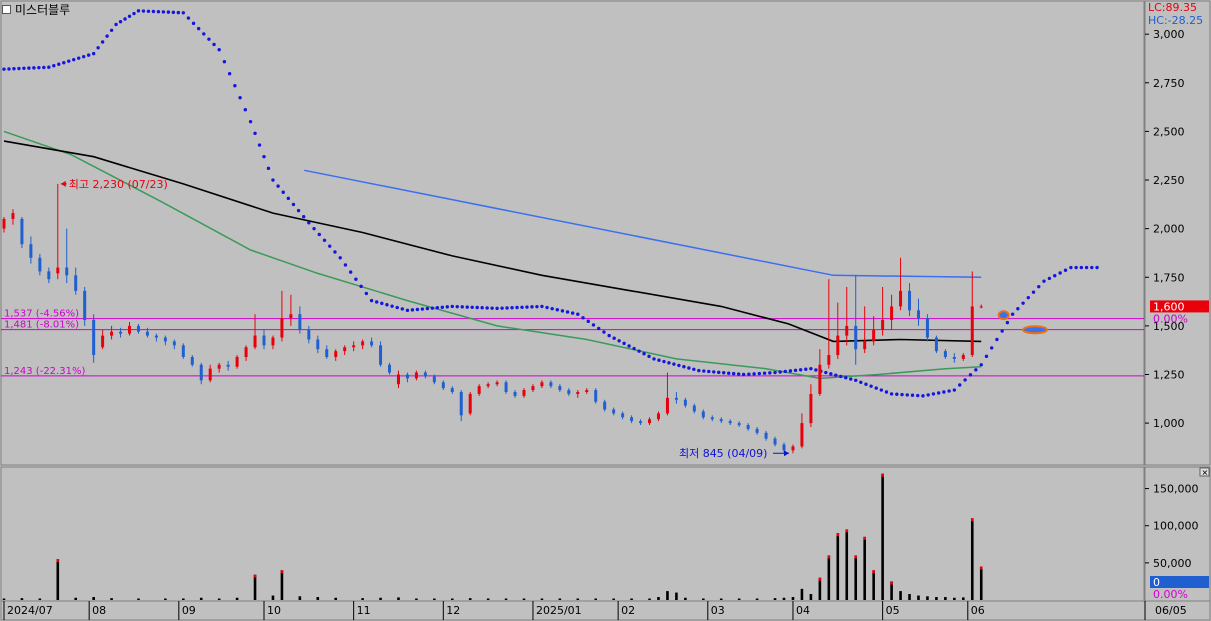 The image size is (1211, 621). I want to click on title-checkbox-icon, so click(6, 9).